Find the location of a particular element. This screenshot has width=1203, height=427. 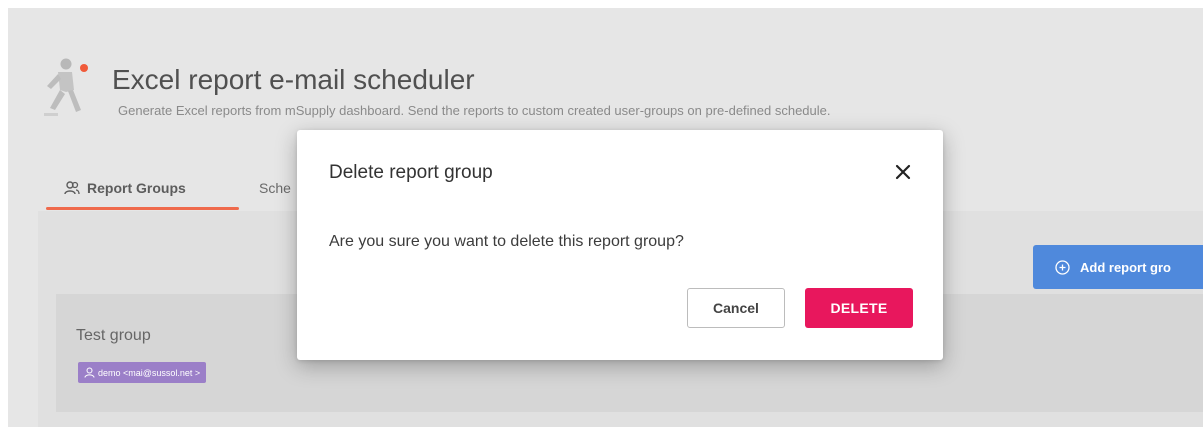

close-icon is located at coordinates (903, 172).